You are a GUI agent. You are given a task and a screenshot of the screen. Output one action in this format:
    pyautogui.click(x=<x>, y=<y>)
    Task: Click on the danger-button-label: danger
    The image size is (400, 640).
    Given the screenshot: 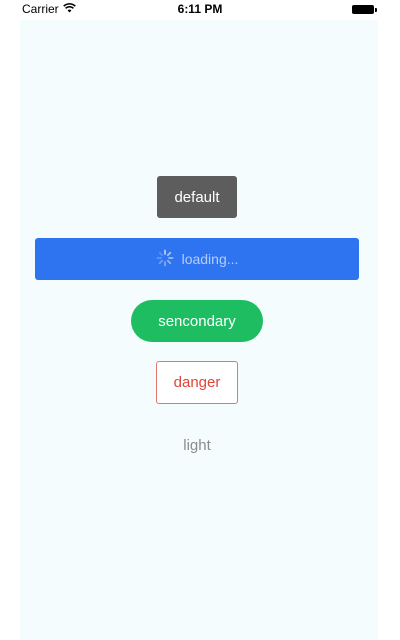 What is the action you would take?
    pyautogui.click(x=197, y=382)
    